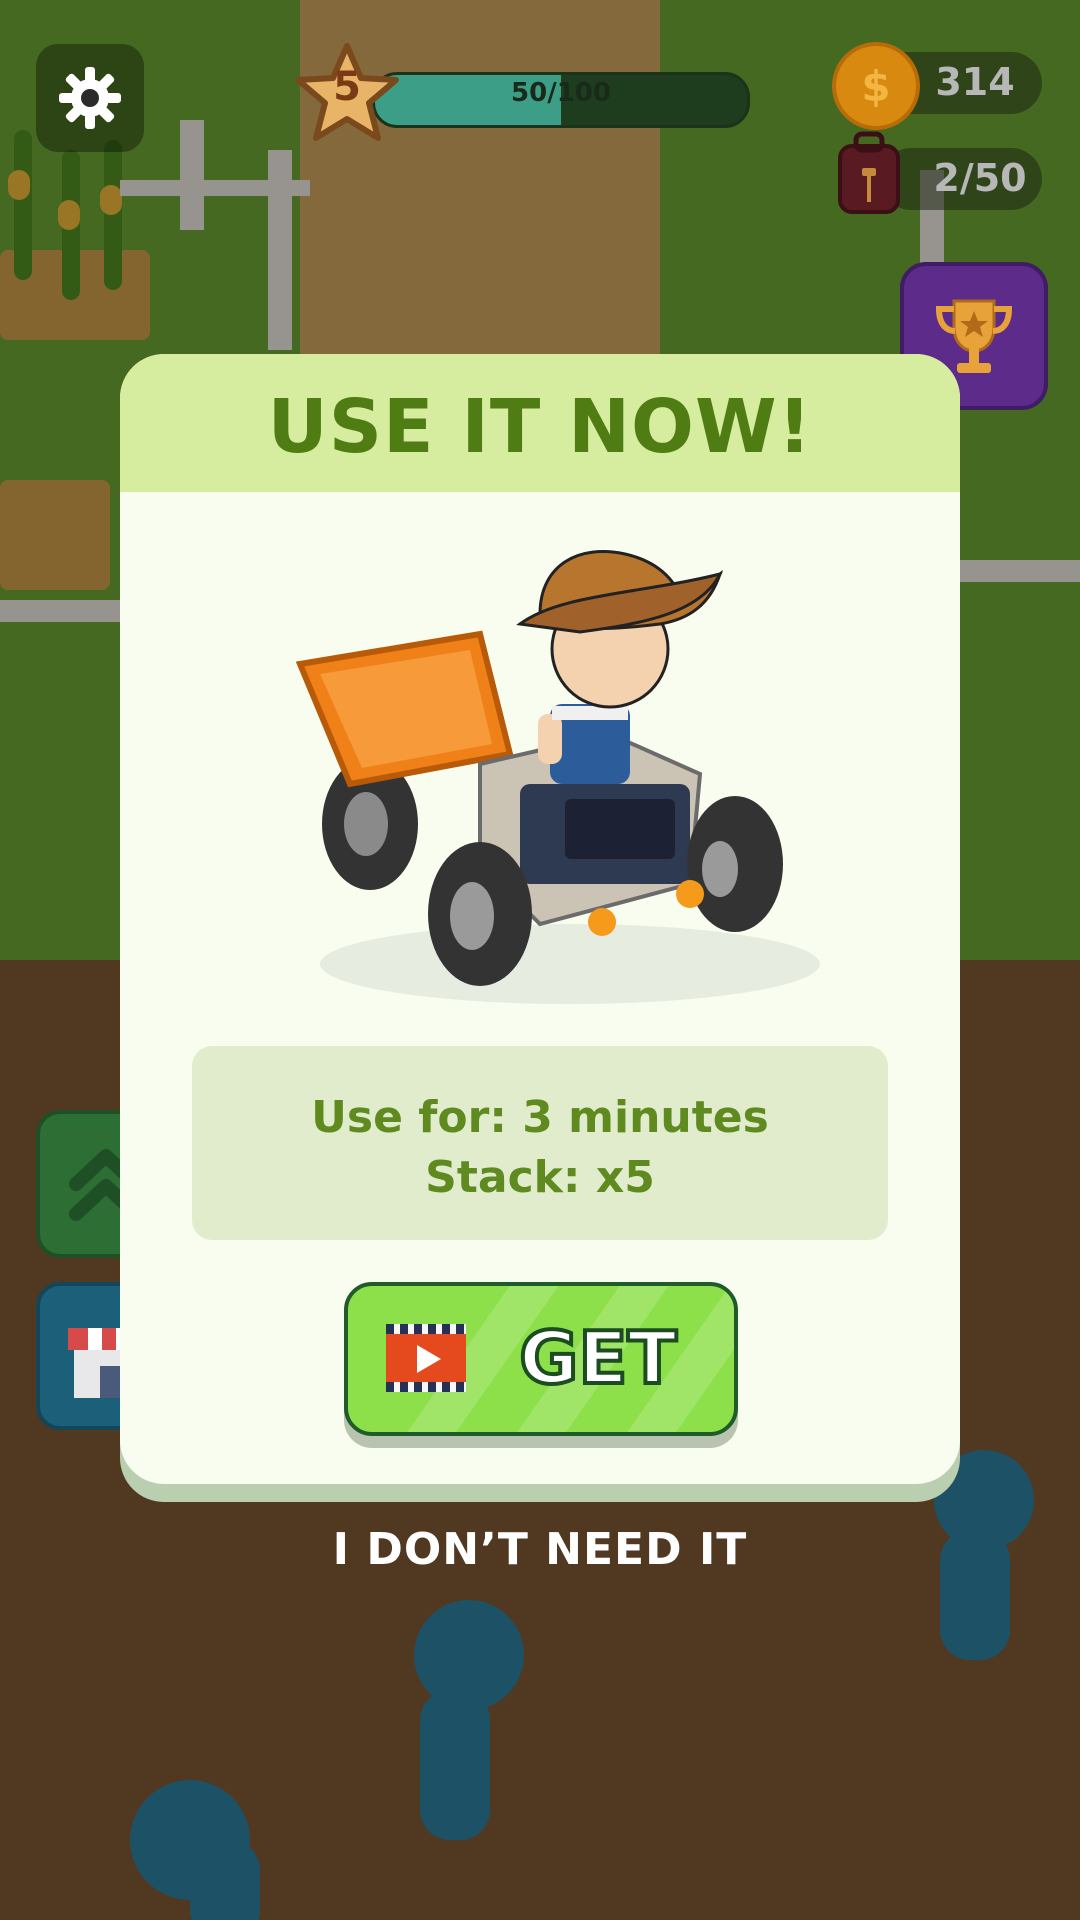 Image resolution: width=1080 pixels, height=1920 pixels. Describe the element at coordinates (540, 427) in the screenshot. I see `dialog-title: USE IT NOW!` at that location.